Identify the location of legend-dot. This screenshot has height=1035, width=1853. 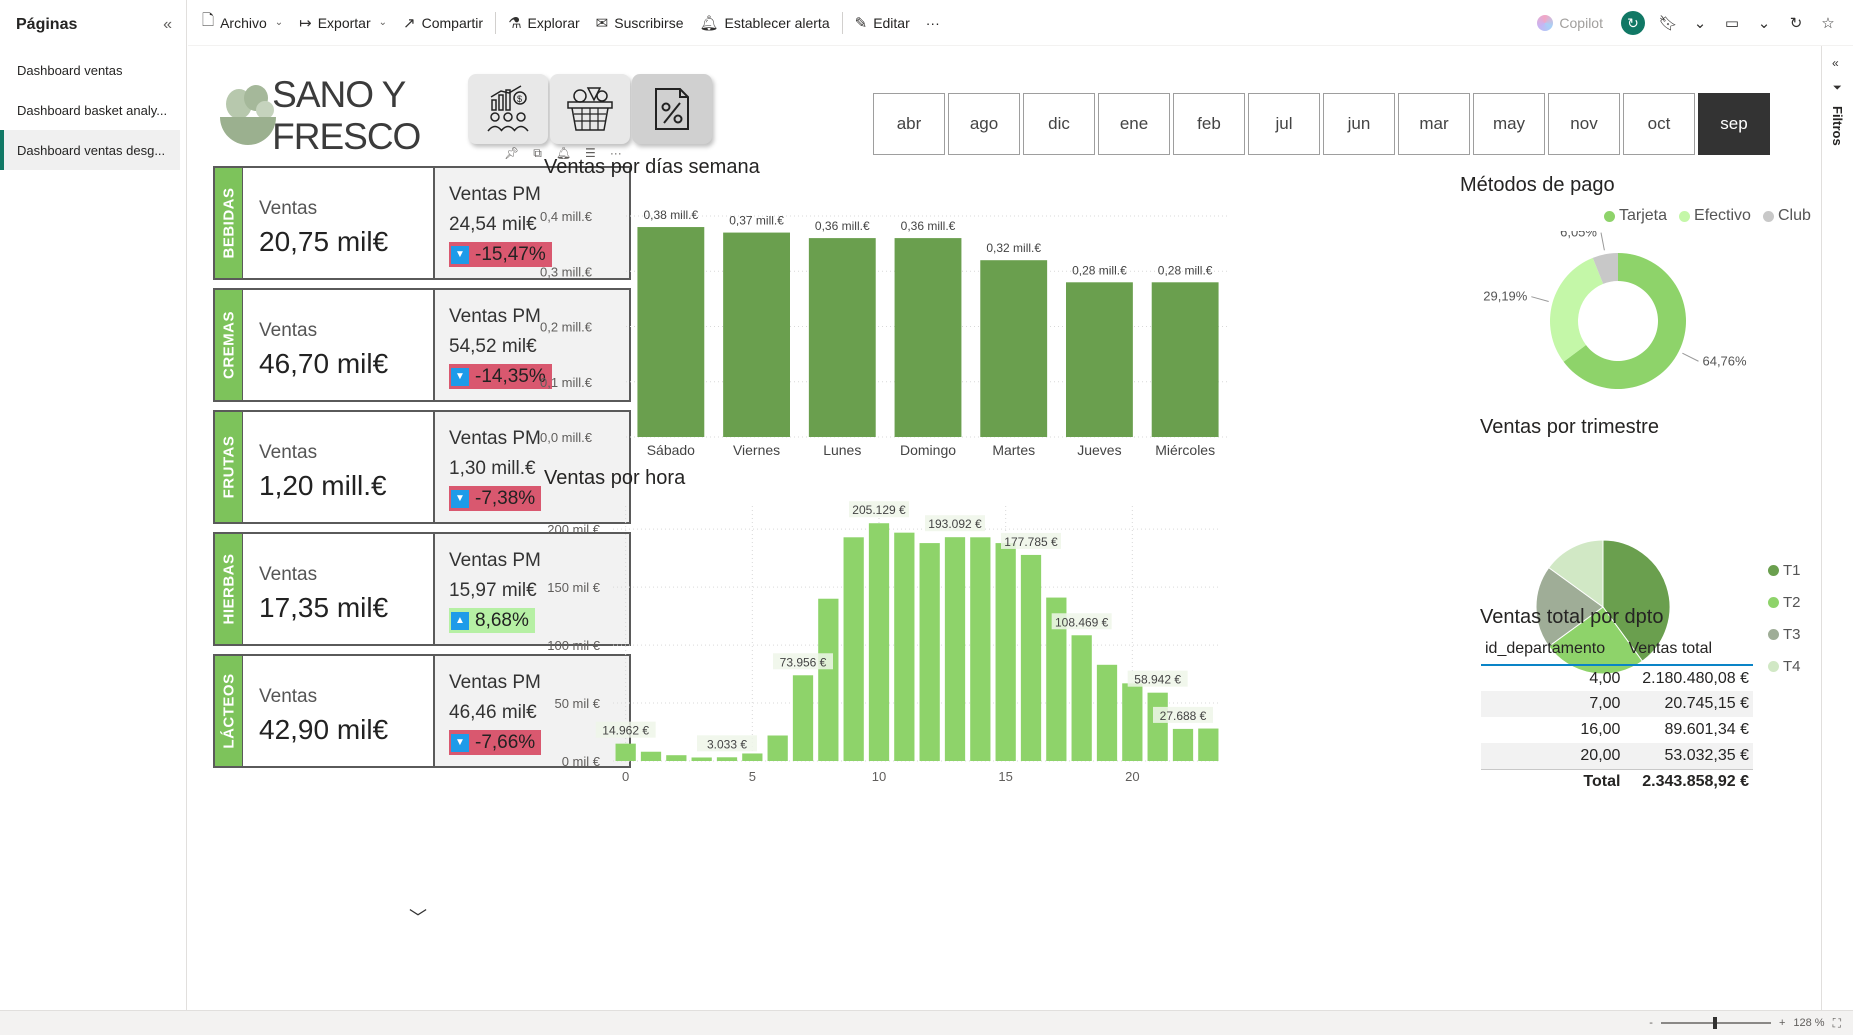
(1773, 570).